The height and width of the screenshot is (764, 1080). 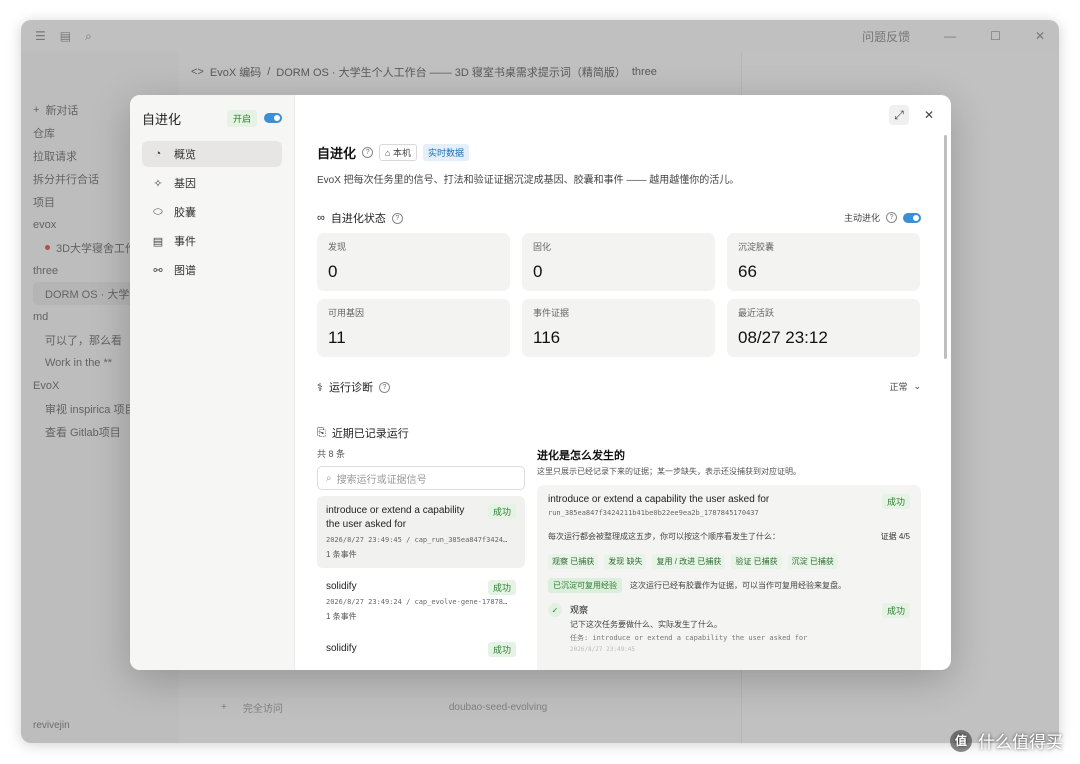 I want to click on diagnostics-state-dropdown: 正常 ⌄, so click(x=905, y=386).